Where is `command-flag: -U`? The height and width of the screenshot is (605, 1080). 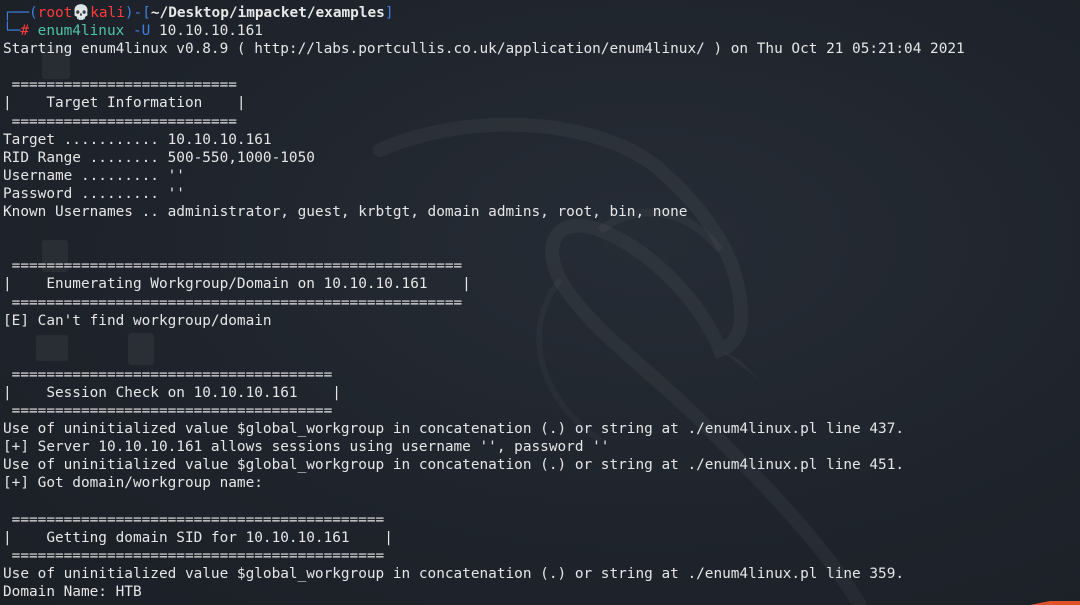
command-flag: -U is located at coordinates (137, 31).